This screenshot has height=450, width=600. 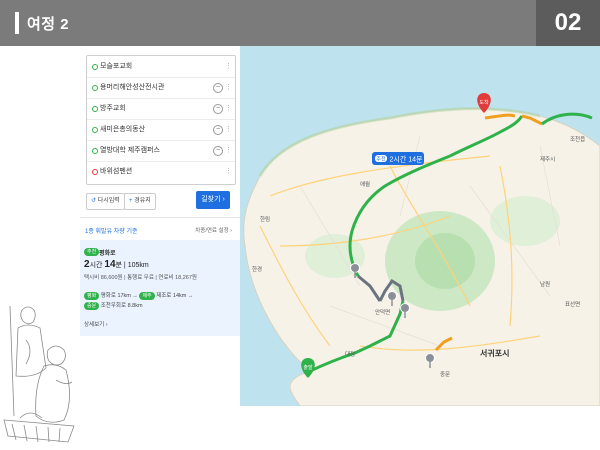 I want to click on place-label: 대정, so click(x=350, y=354).